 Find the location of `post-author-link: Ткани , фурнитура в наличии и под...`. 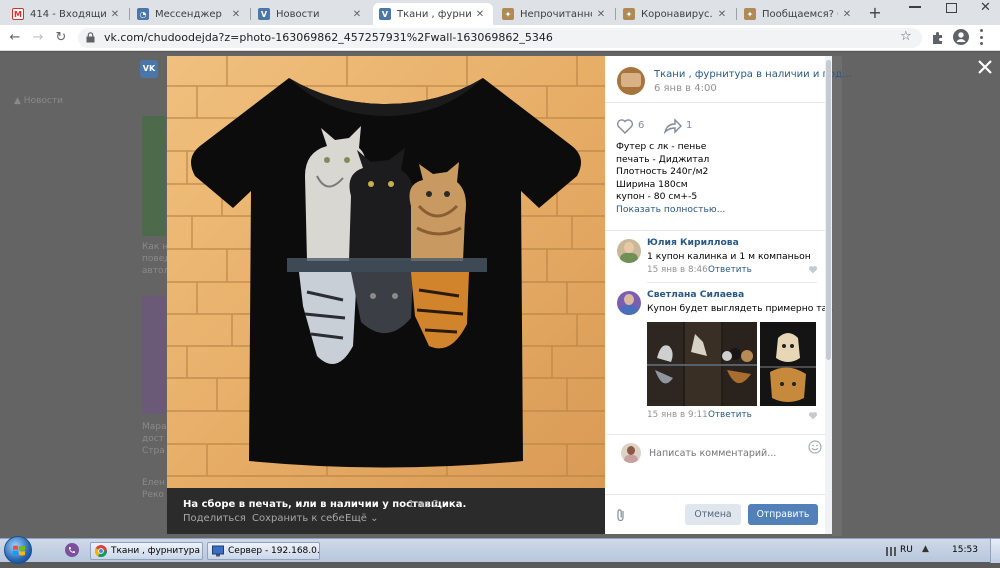

post-author-link: Ткани , фурнитура в наличии и под... is located at coordinates (753, 74).